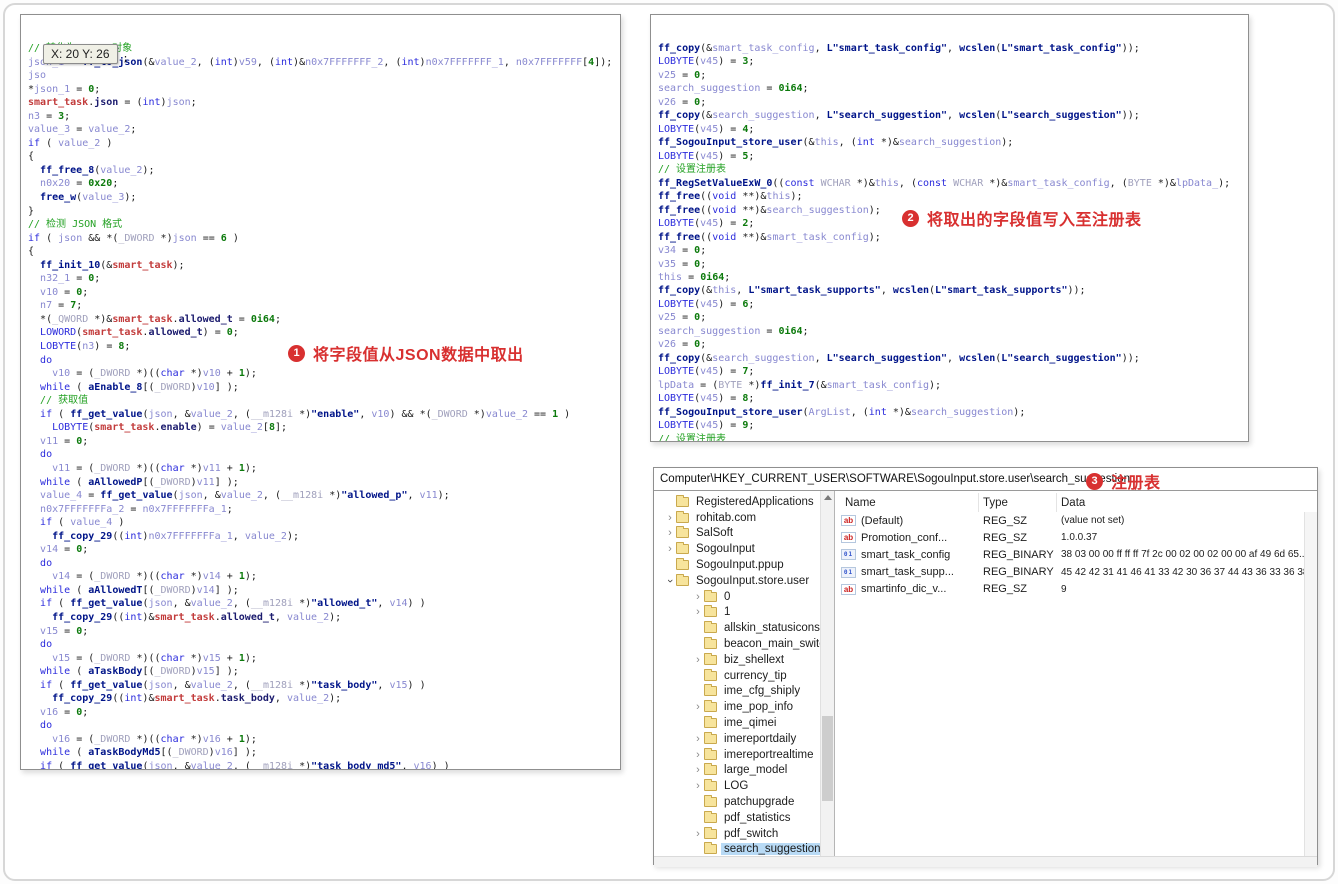 This screenshot has width=1338, height=884. What do you see at coordinates (769, 237) in the screenshot?
I see `code-line: ff_free((void **)&smart_task_config);` at bounding box center [769, 237].